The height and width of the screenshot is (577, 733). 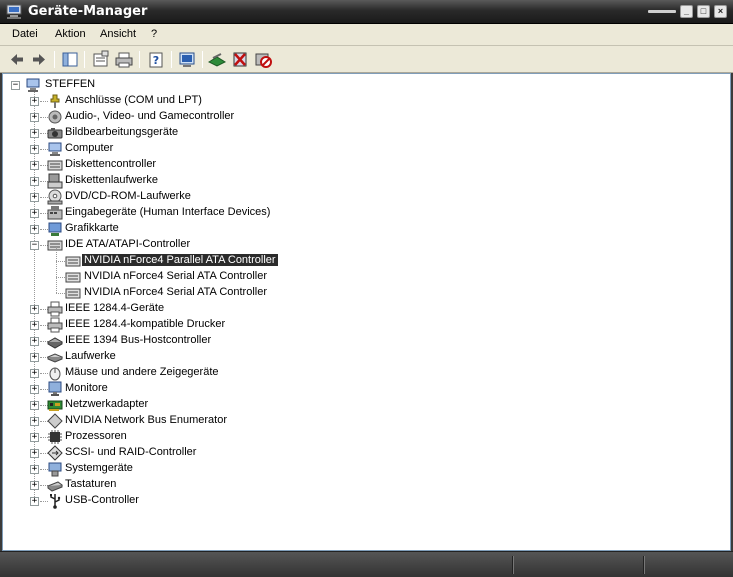 What do you see at coordinates (686, 11) in the screenshot?
I see `minimize-button: _` at bounding box center [686, 11].